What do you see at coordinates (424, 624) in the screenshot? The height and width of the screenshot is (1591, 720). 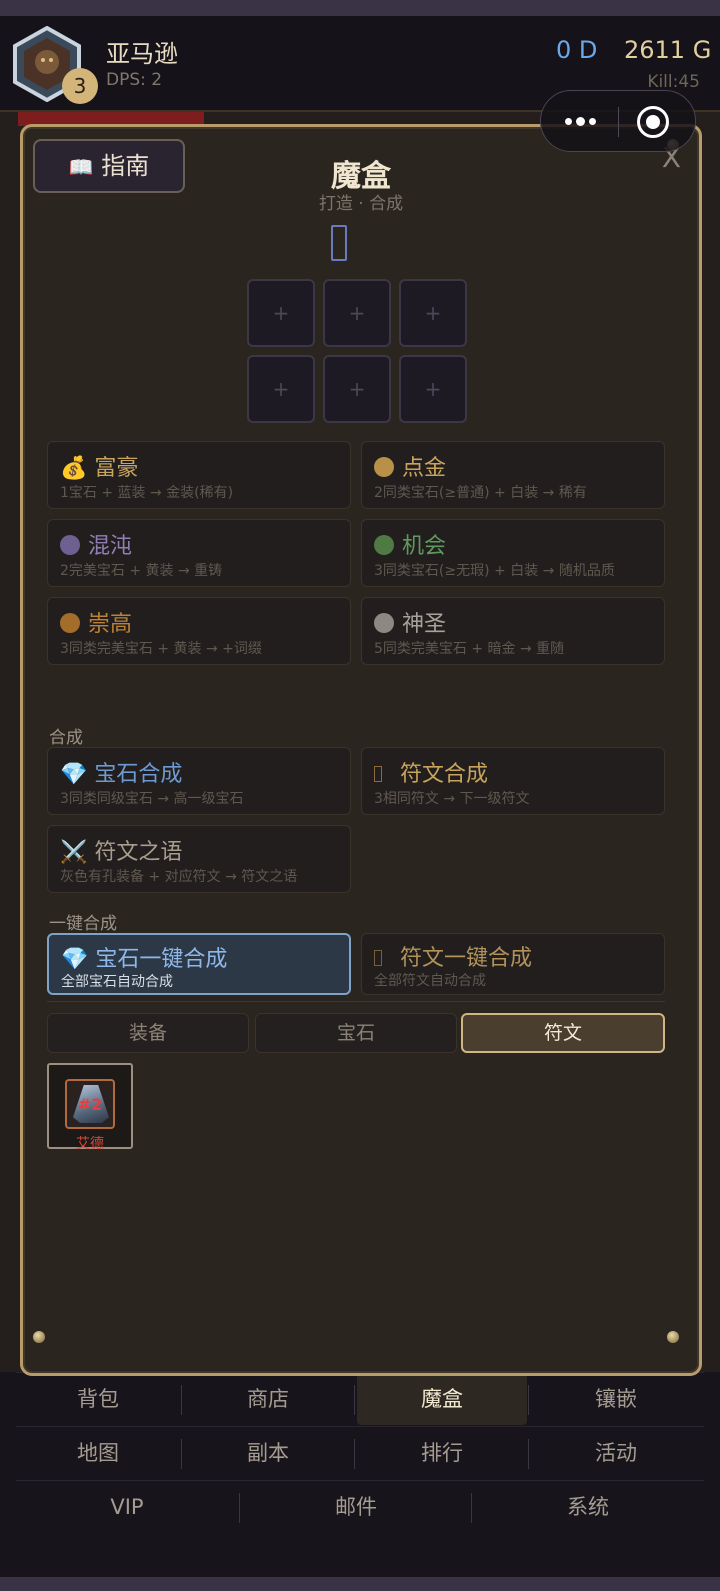 I see `recipe-title: 神圣` at bounding box center [424, 624].